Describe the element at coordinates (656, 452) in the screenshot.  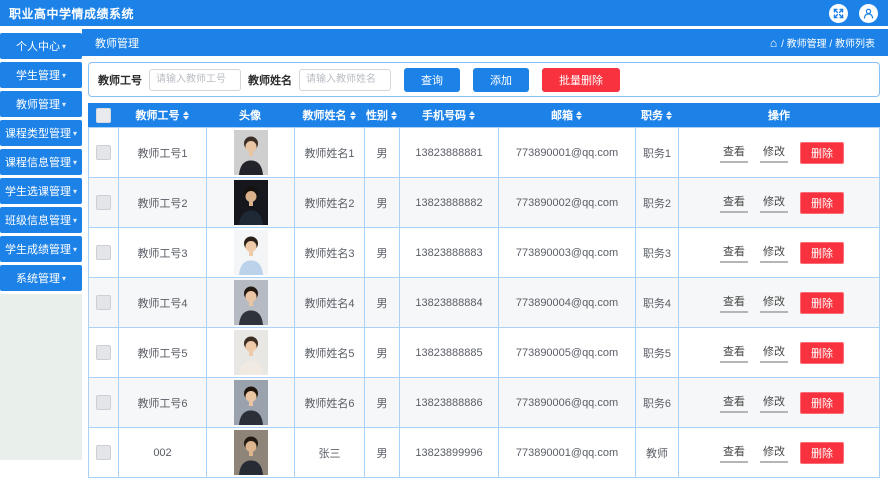
I see `position-cell: 教师` at that location.